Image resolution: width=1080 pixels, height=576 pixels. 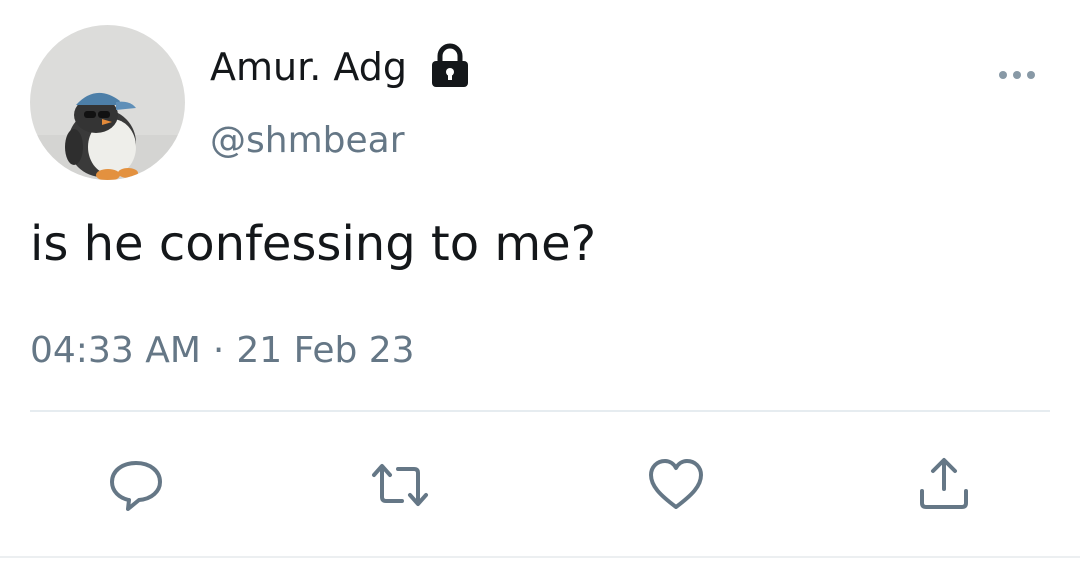 What do you see at coordinates (313, 244) in the screenshot?
I see `tweet-text: is he confessing to me?` at bounding box center [313, 244].